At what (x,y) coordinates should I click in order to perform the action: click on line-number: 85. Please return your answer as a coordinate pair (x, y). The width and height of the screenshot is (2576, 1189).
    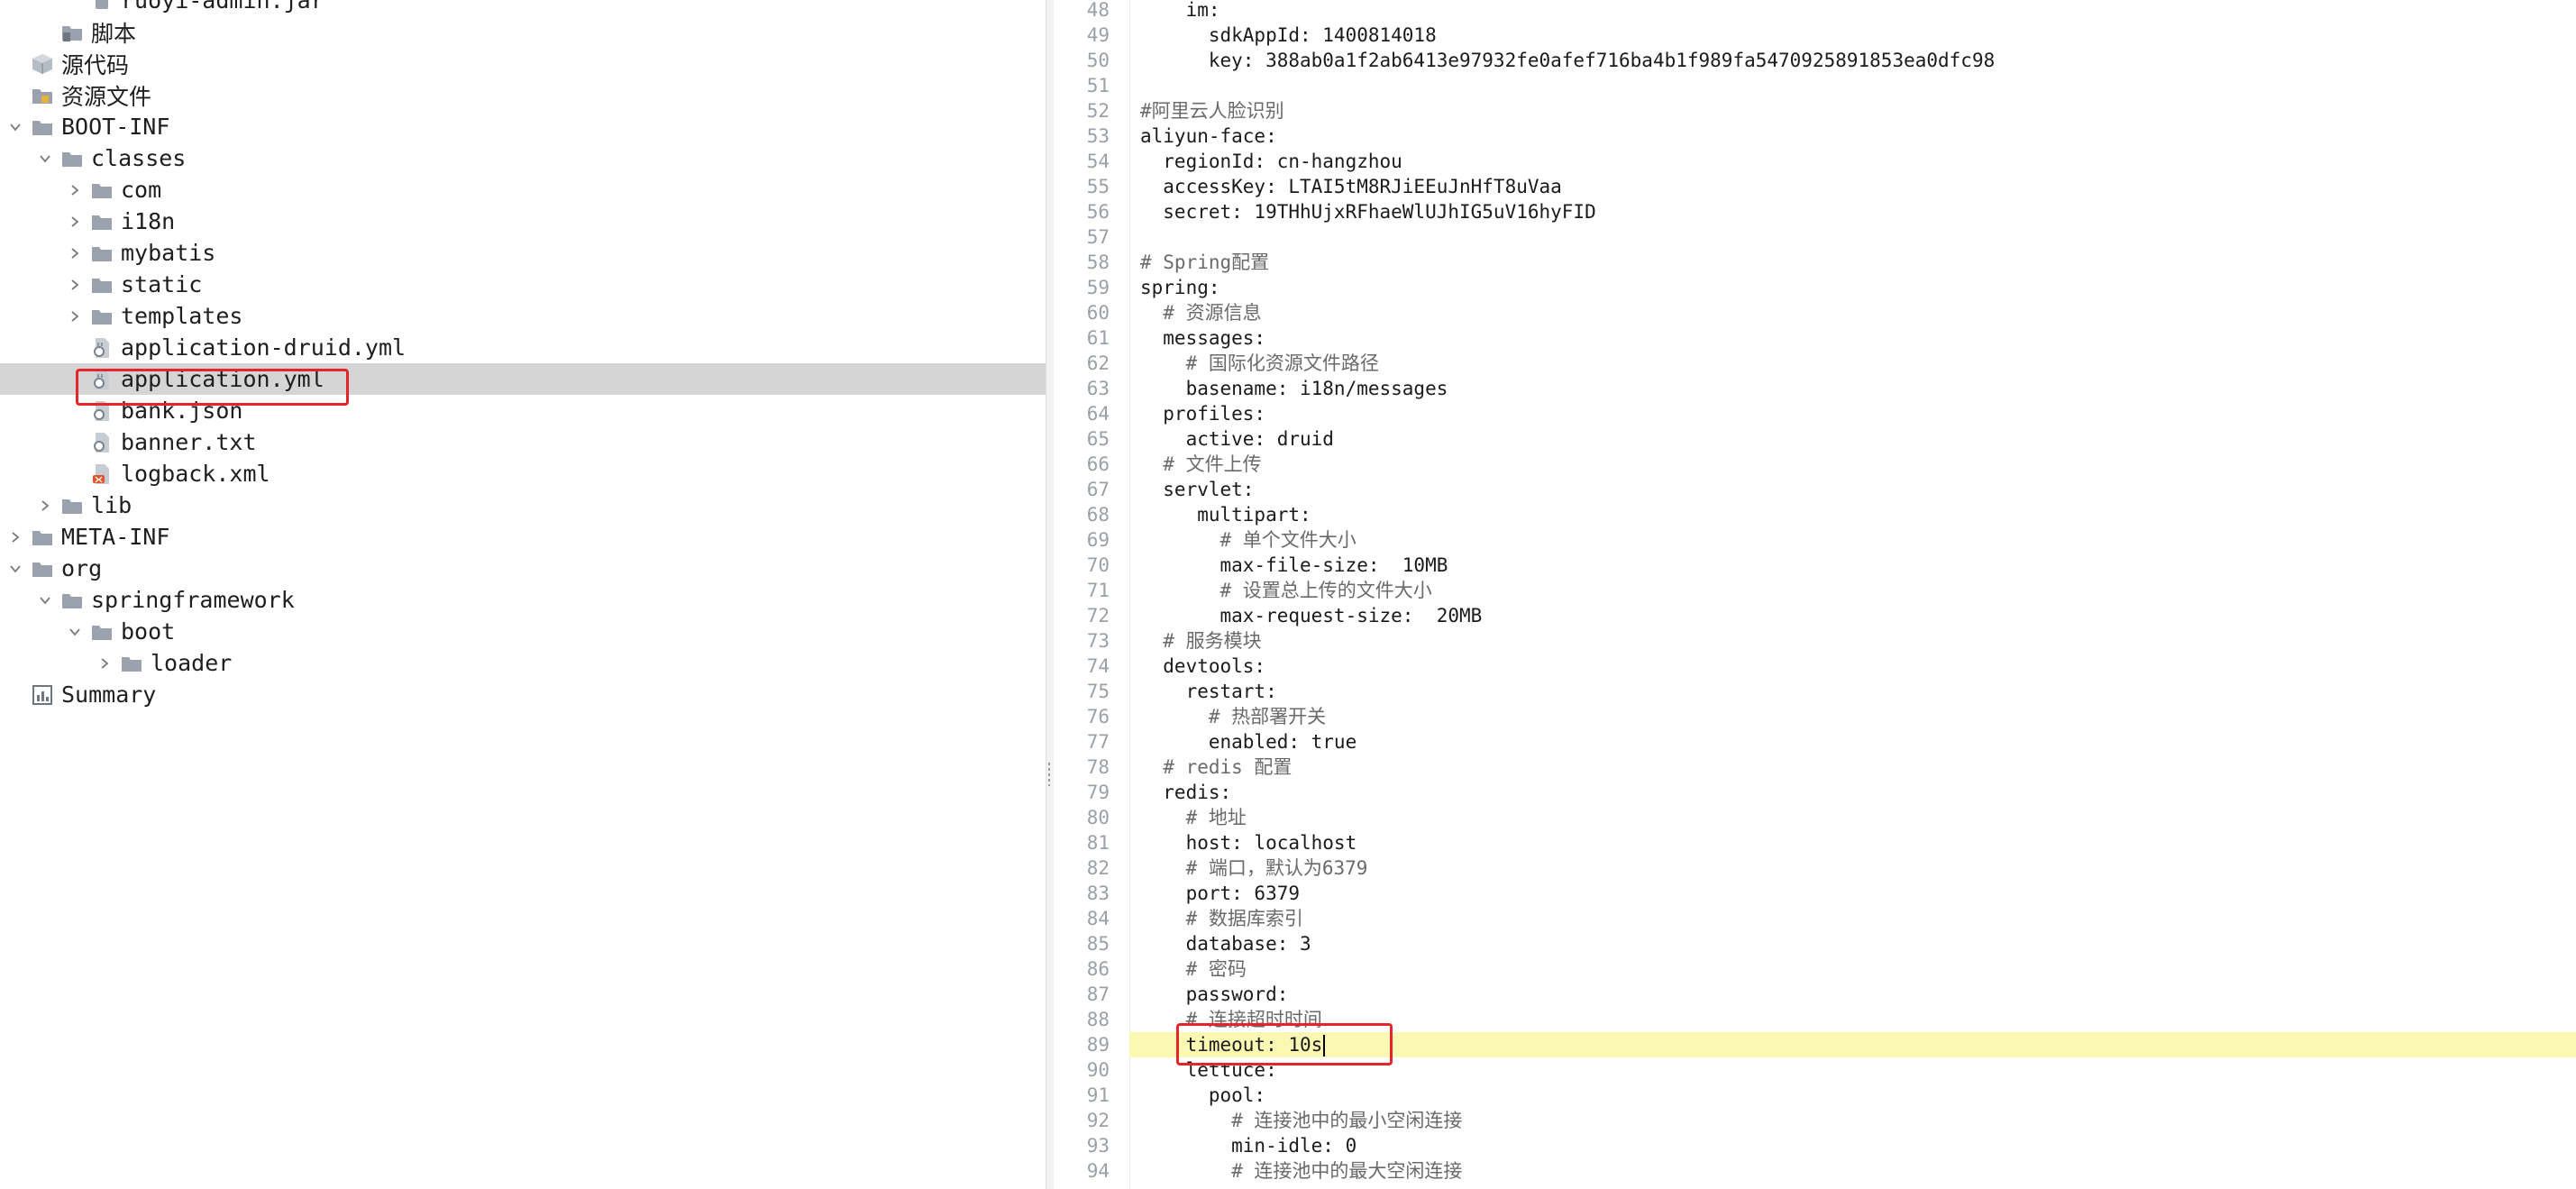
    Looking at the image, I should click on (1098, 944).